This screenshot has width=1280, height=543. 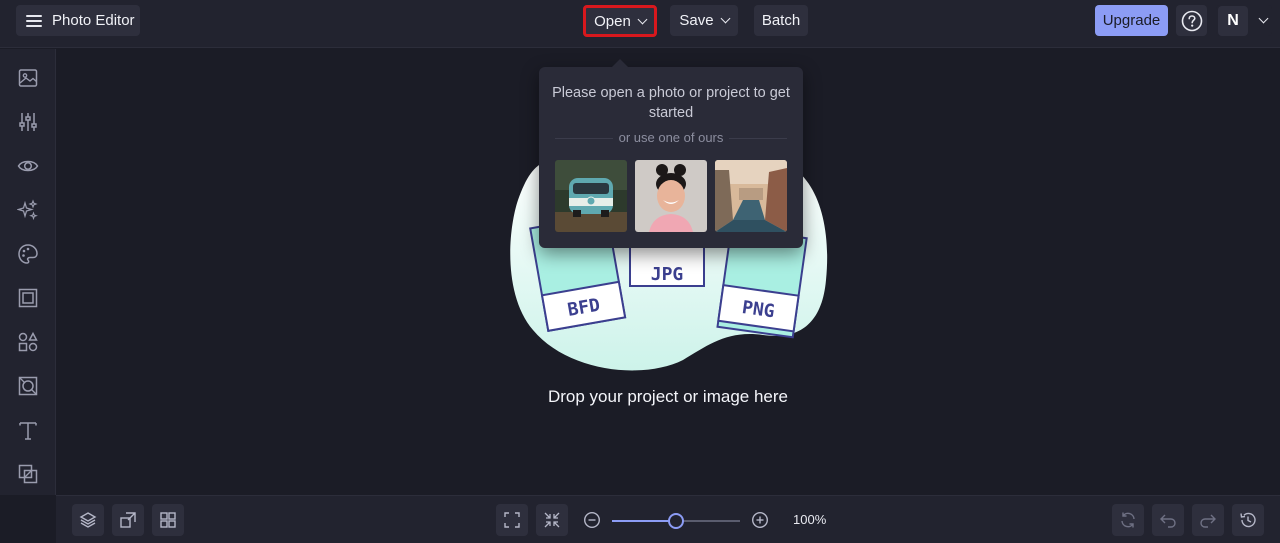 I want to click on zoom-slider-fill, so click(x=644, y=521).